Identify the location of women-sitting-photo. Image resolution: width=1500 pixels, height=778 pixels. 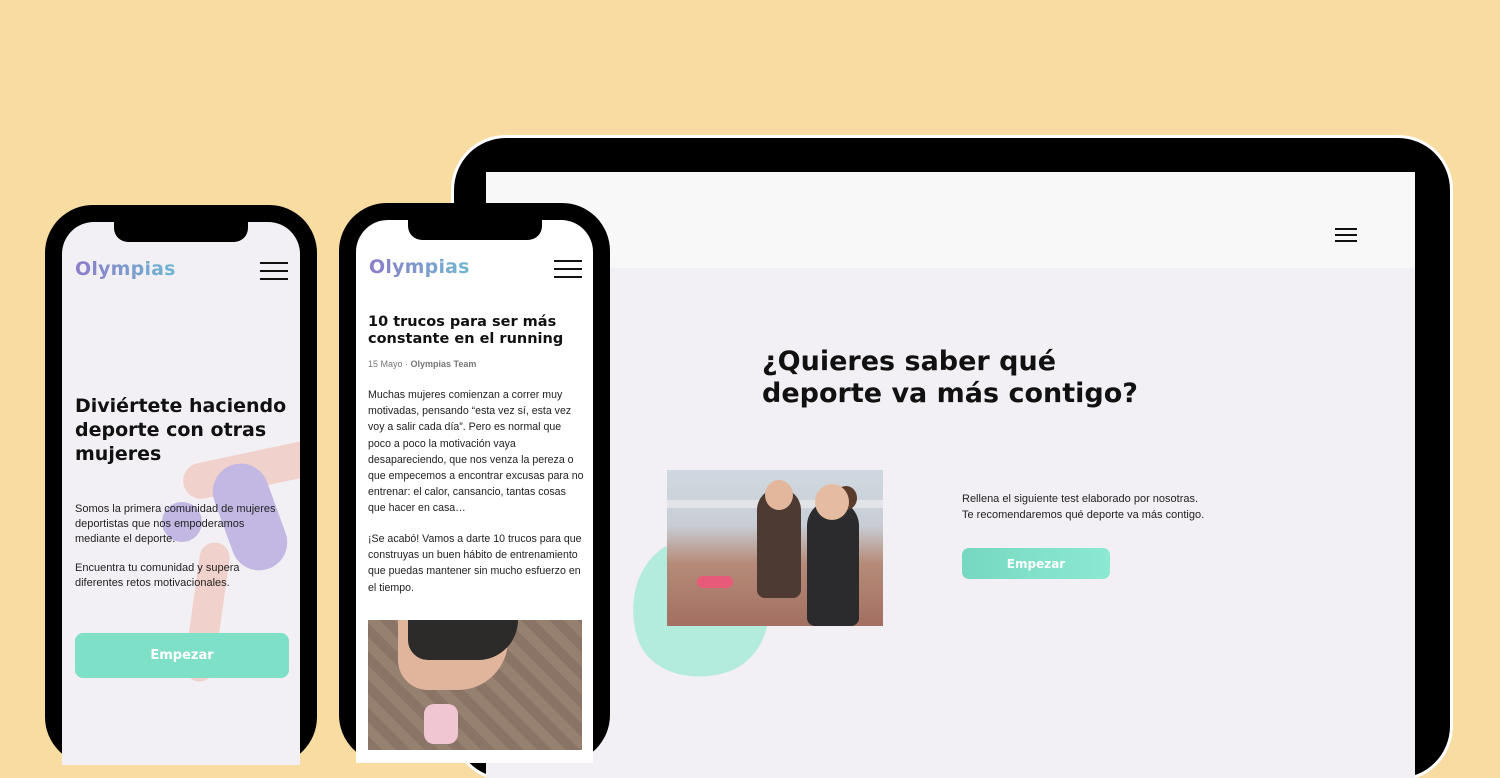
(775, 548).